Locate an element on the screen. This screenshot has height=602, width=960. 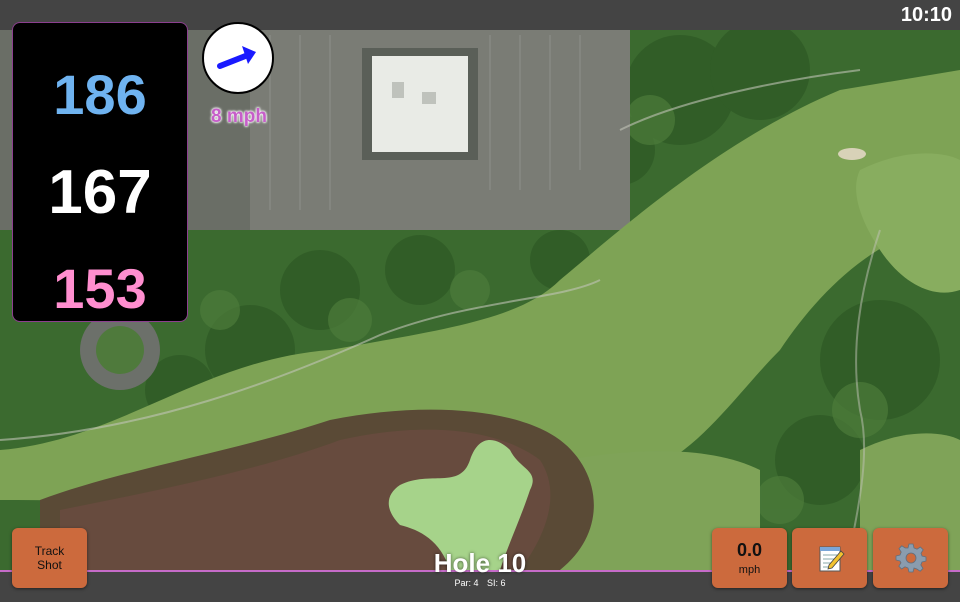
speed-unit: mph is located at coordinates (749, 569).